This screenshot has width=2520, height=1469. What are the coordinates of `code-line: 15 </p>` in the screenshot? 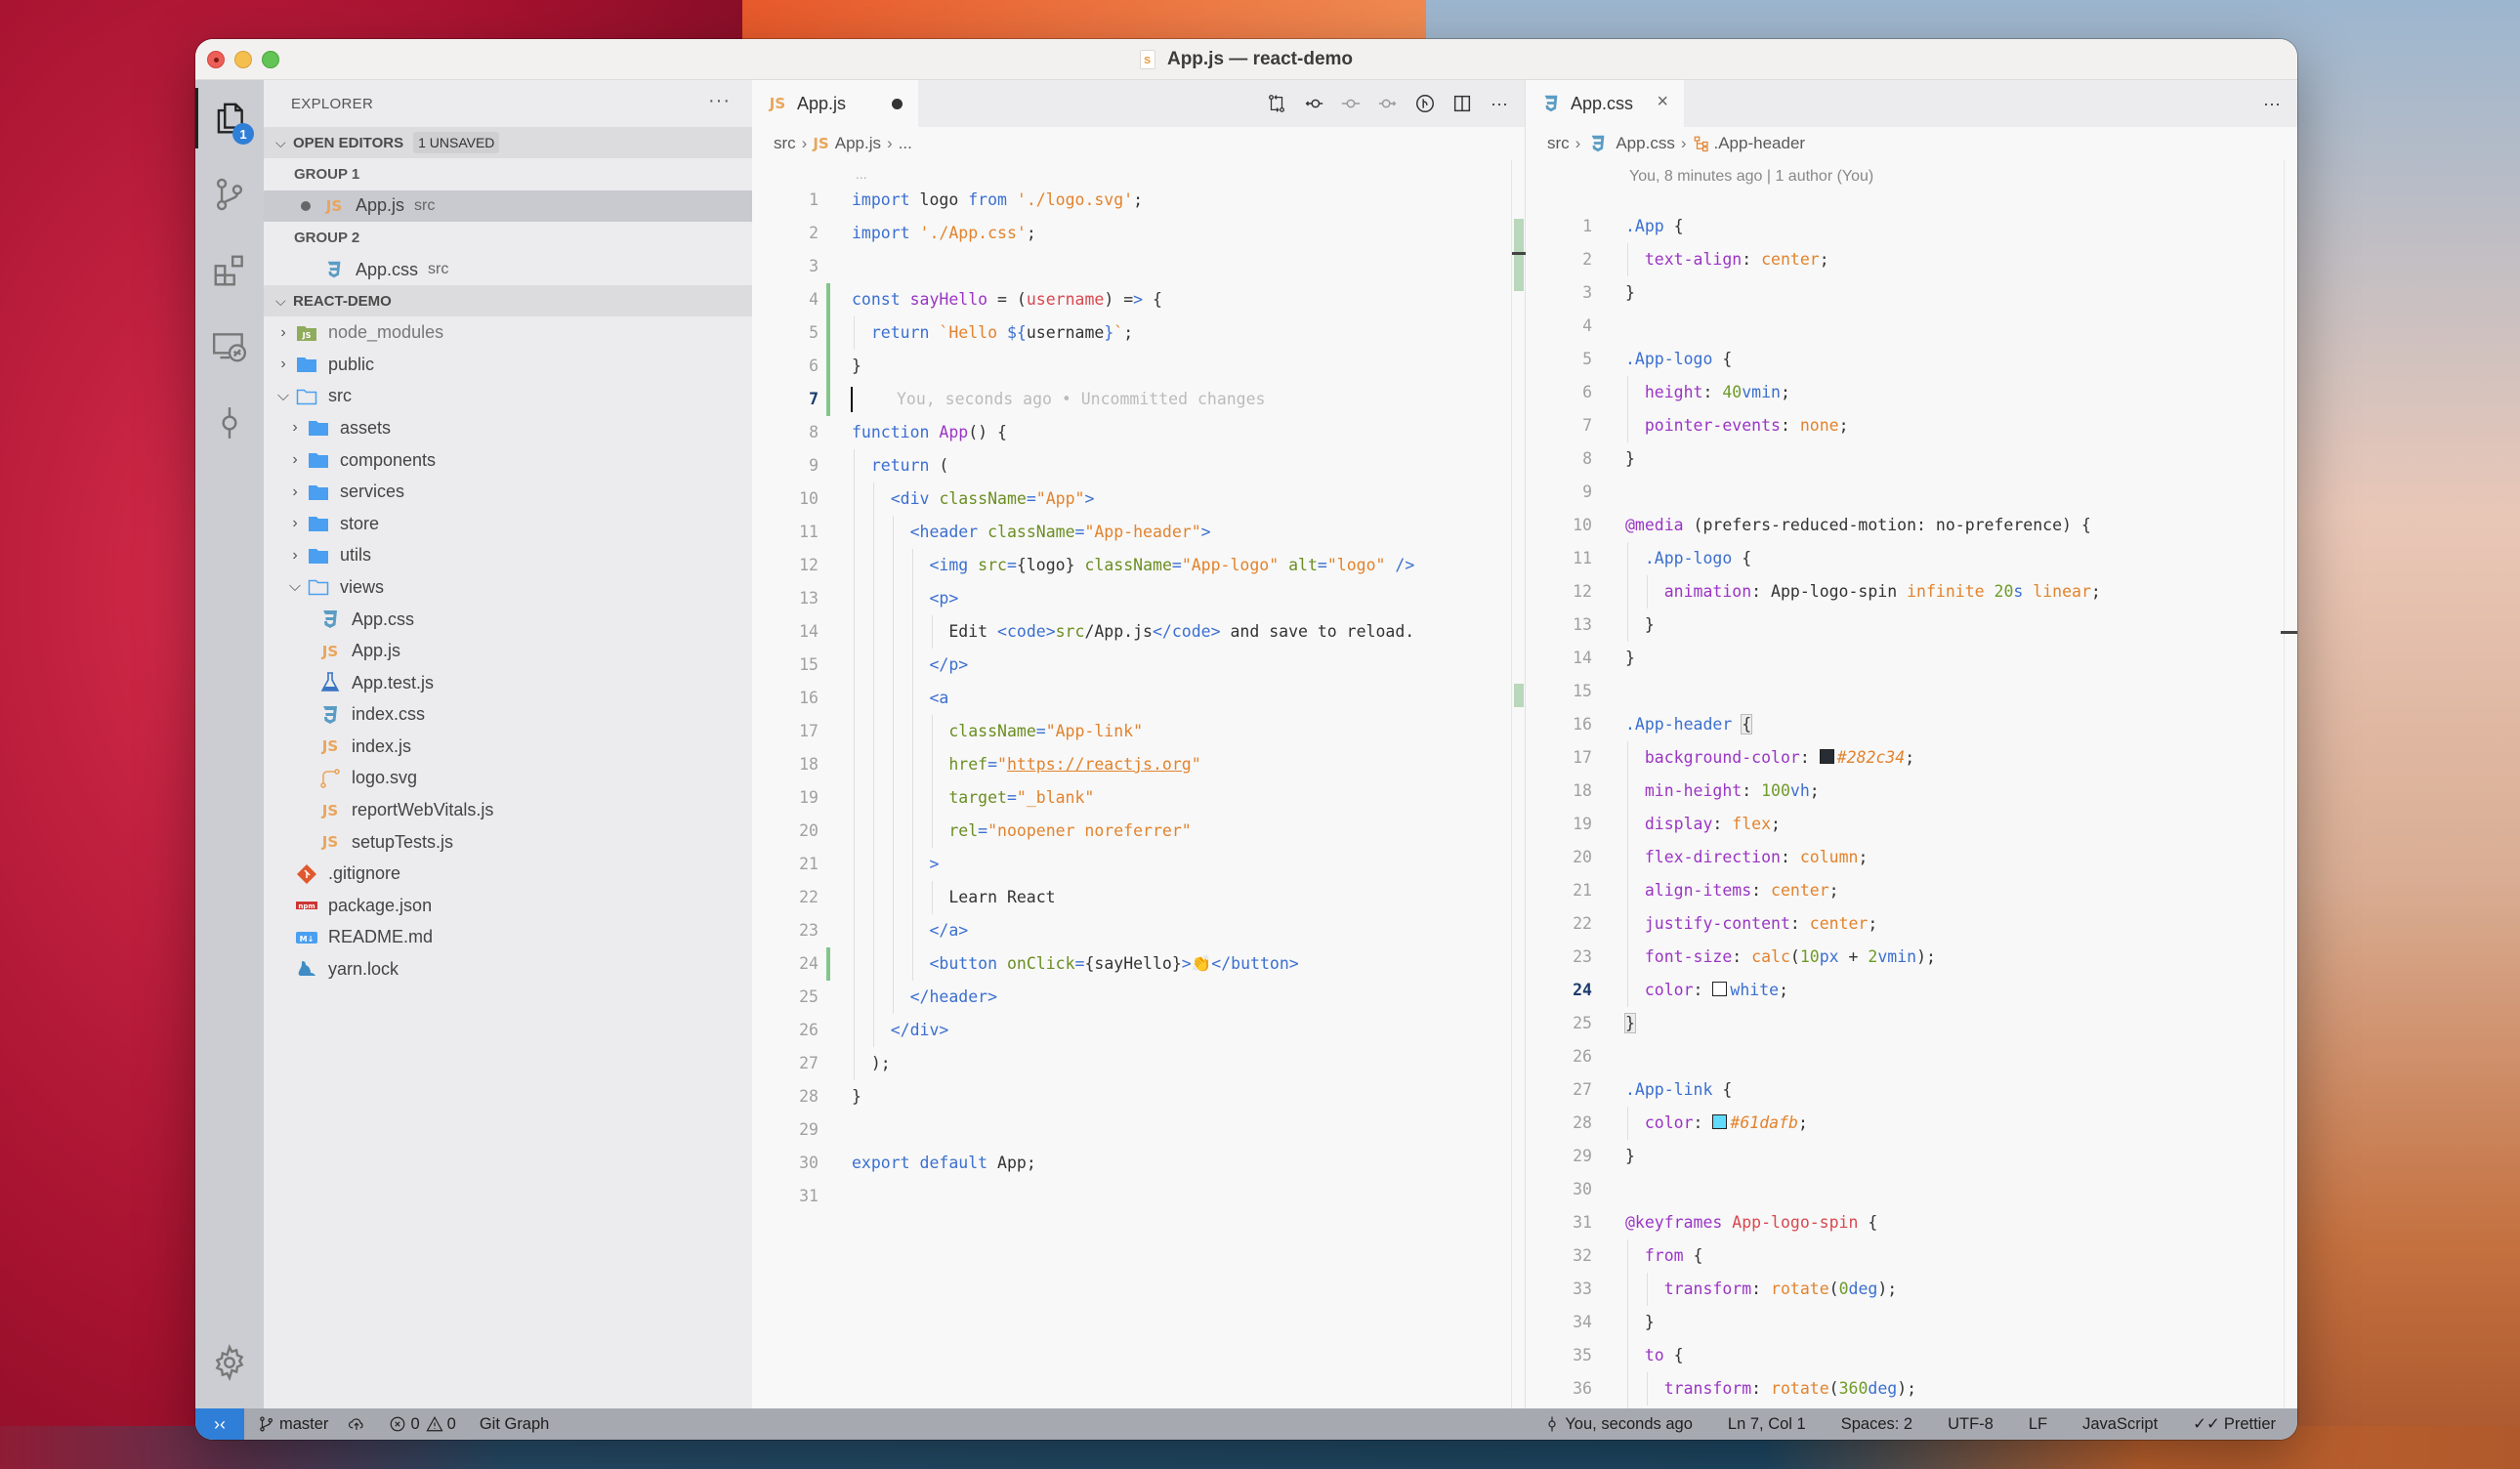 It's located at (1138, 666).